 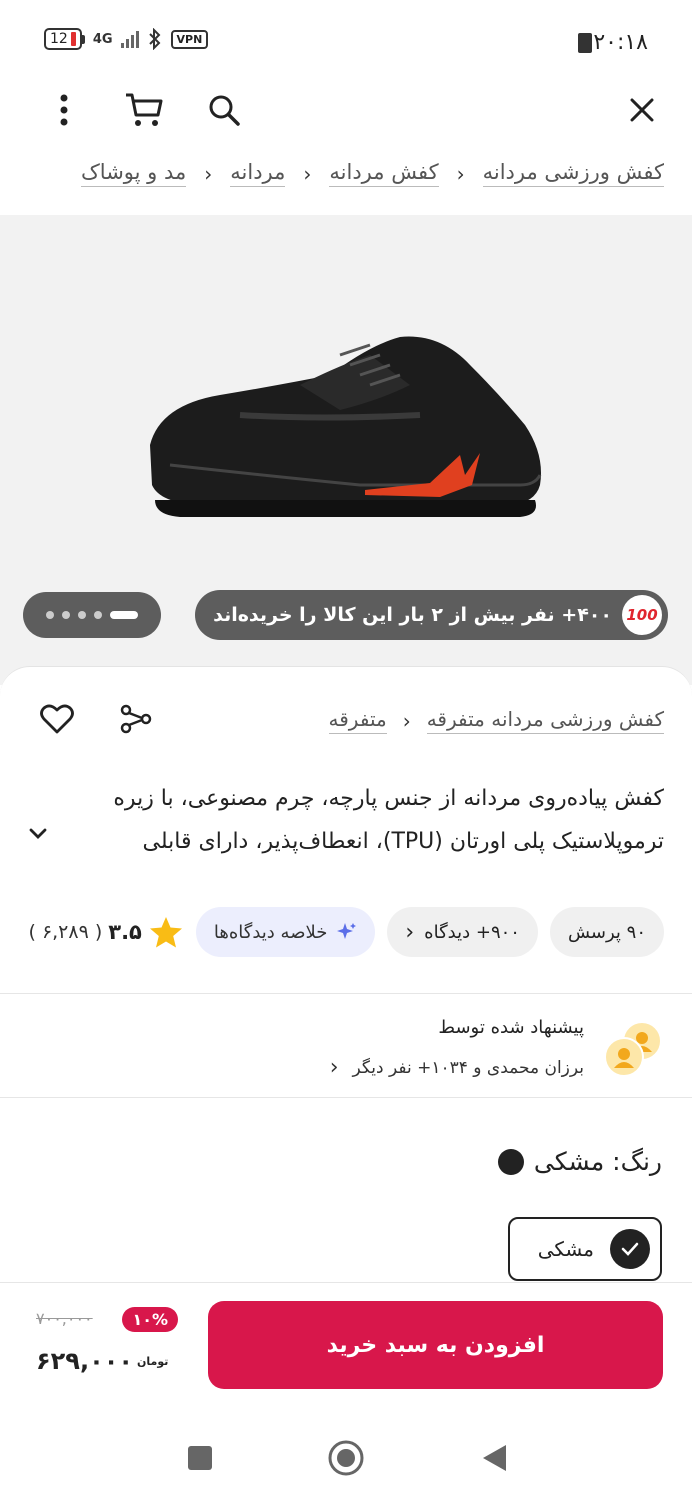 What do you see at coordinates (64, 110) in the screenshot?
I see `more-vertical-icon` at bounding box center [64, 110].